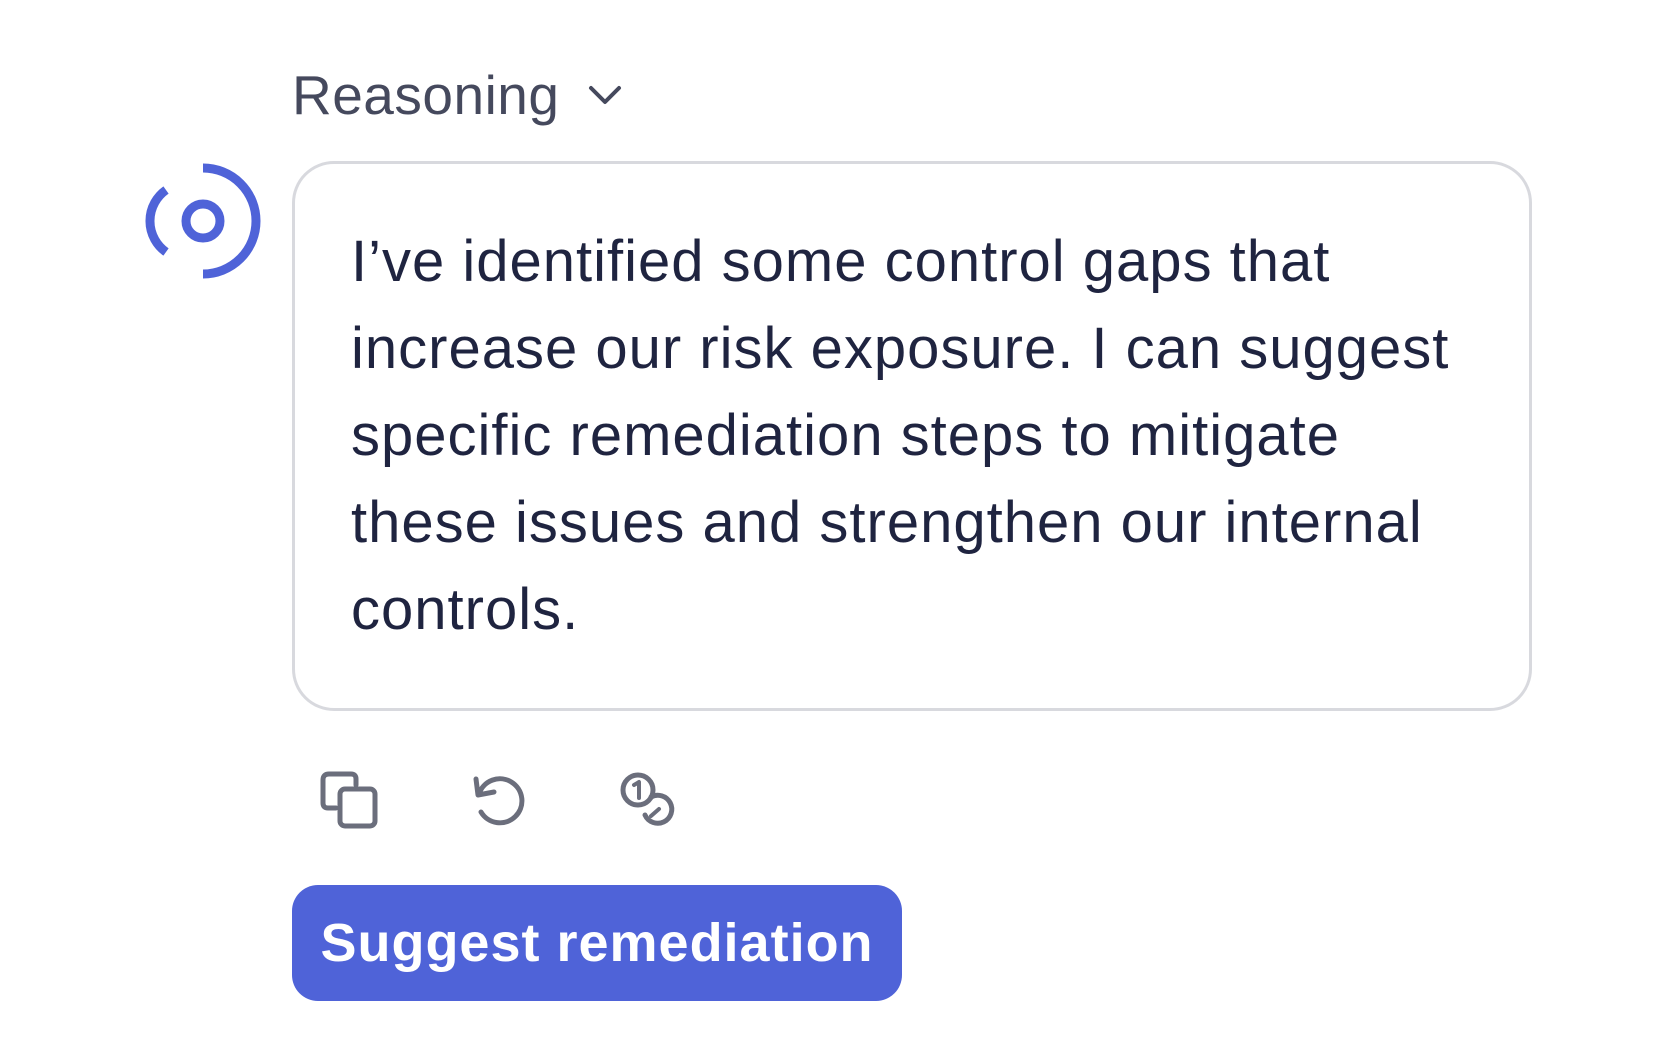 This screenshot has height=1050, width=1674. Describe the element at coordinates (426, 95) in the screenshot. I see `reasoning-label: Reasoning` at that location.